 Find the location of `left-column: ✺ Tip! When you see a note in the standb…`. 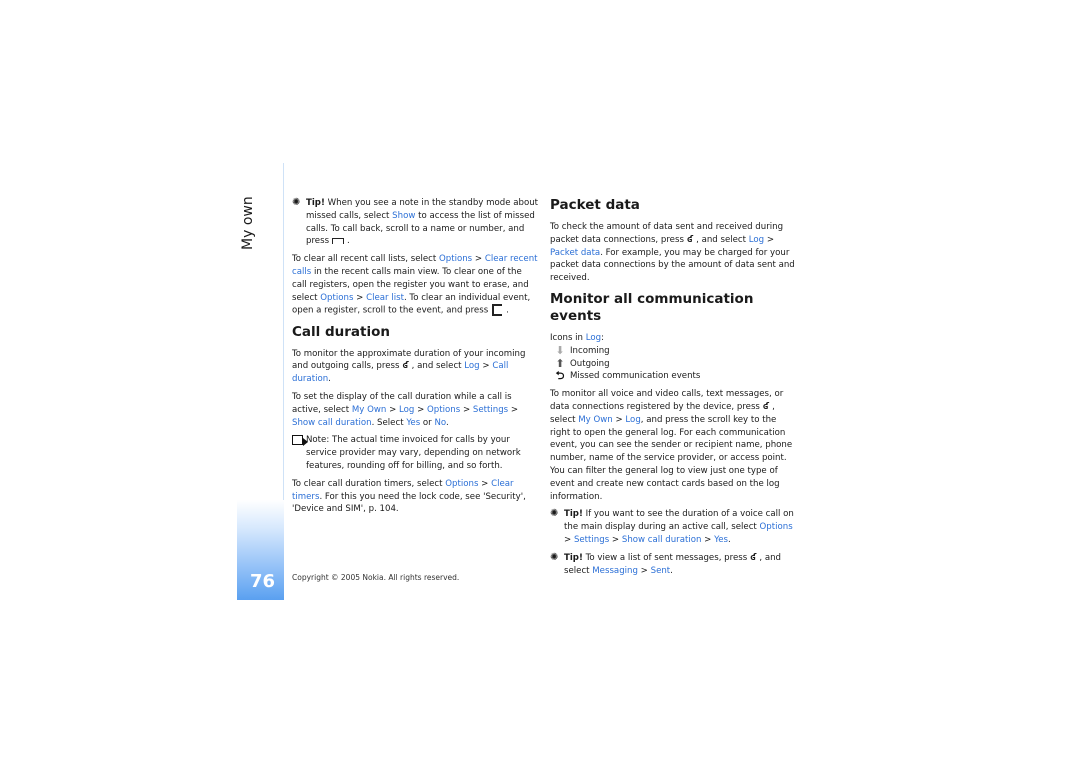

left-column: ✺ Tip! When you see a note in the standb… is located at coordinates (415, 359).